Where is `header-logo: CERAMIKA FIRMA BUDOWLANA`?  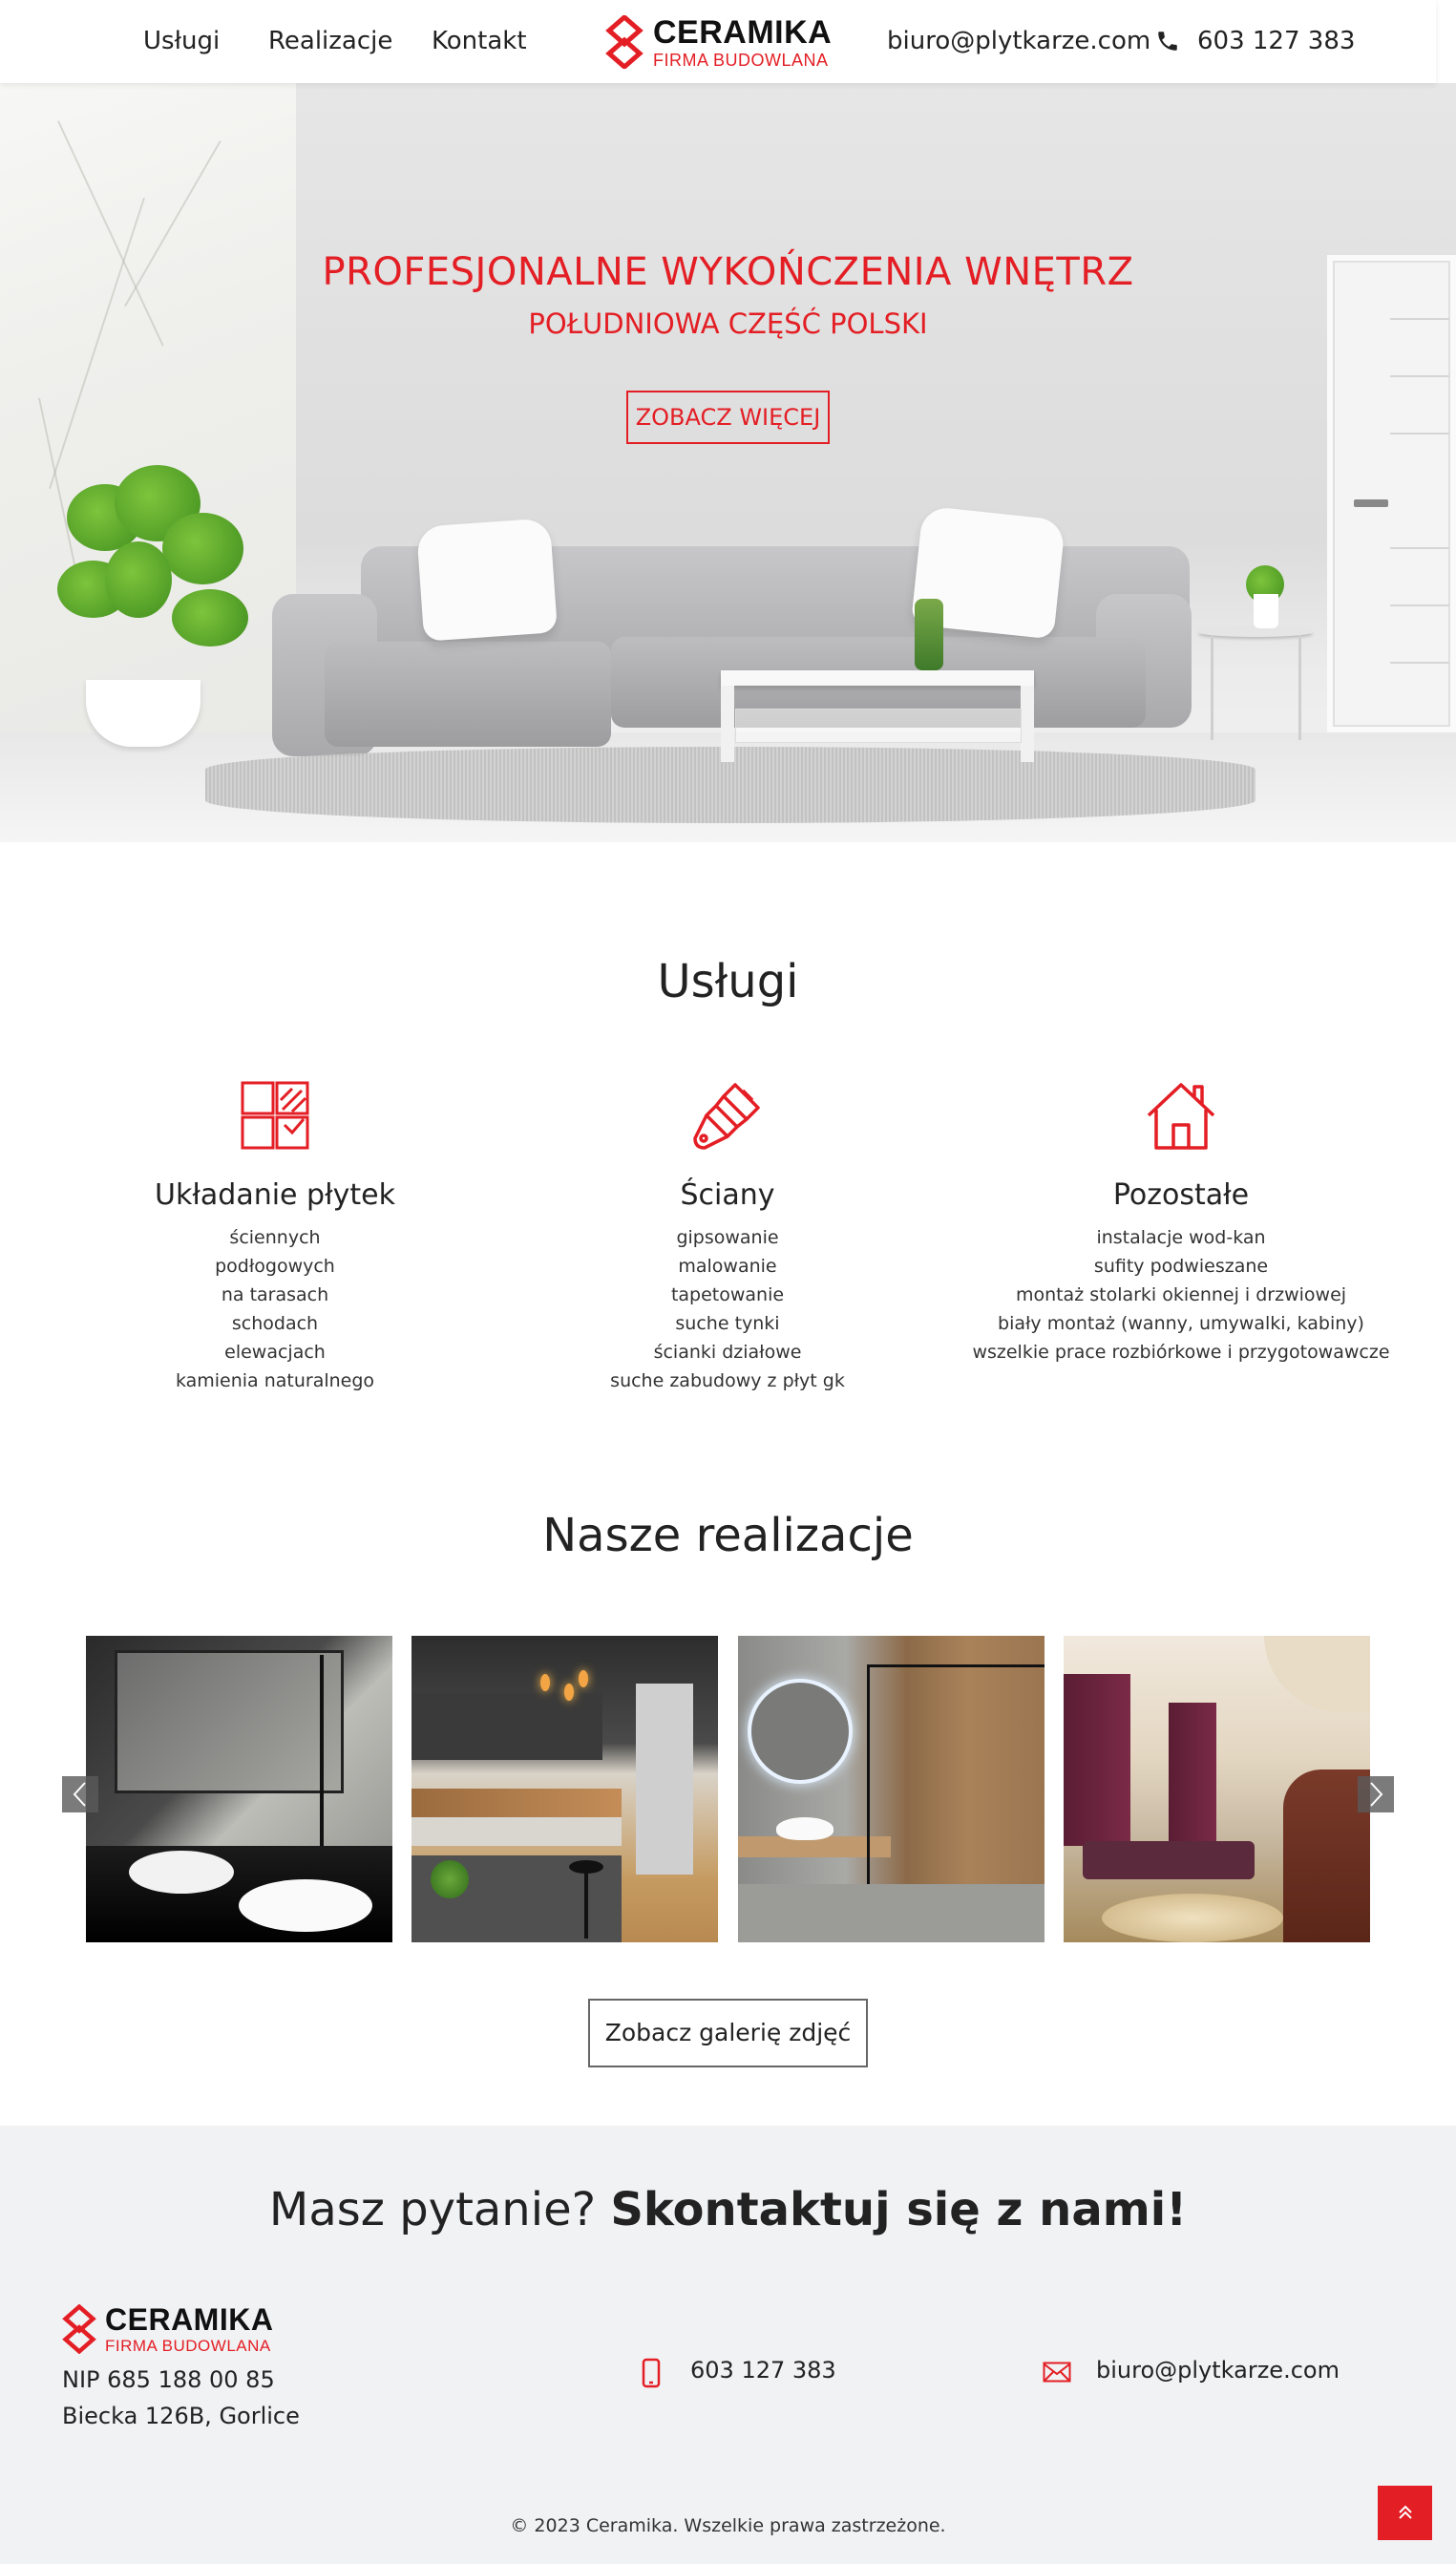 header-logo: CERAMIKA FIRMA BUDOWLANA is located at coordinates (719, 42).